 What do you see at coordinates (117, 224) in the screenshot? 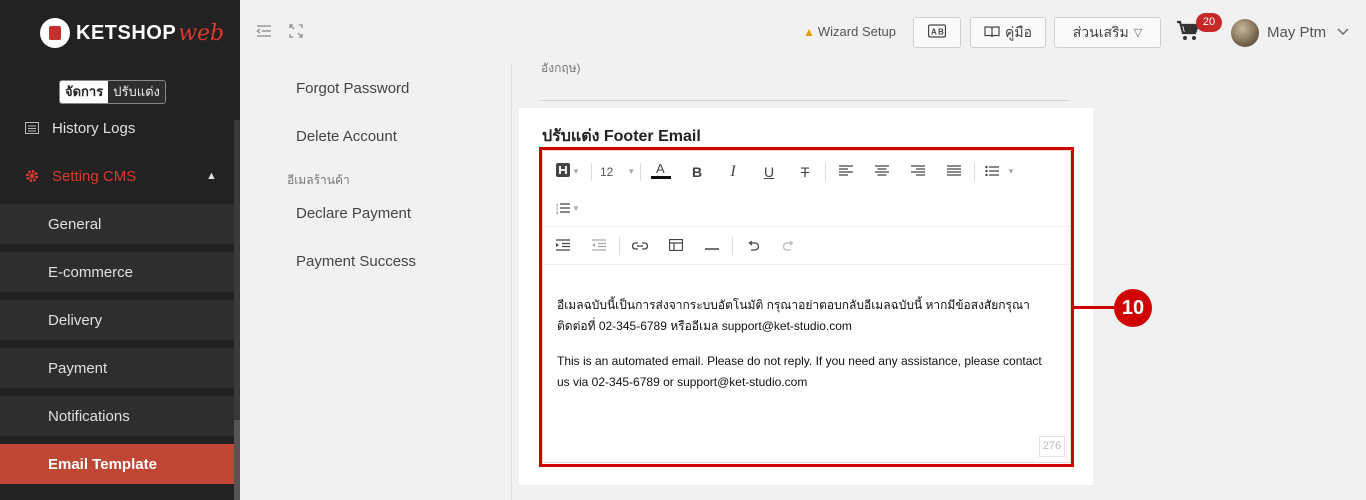
I see `sidebar-subitem-general: General` at bounding box center [117, 224].